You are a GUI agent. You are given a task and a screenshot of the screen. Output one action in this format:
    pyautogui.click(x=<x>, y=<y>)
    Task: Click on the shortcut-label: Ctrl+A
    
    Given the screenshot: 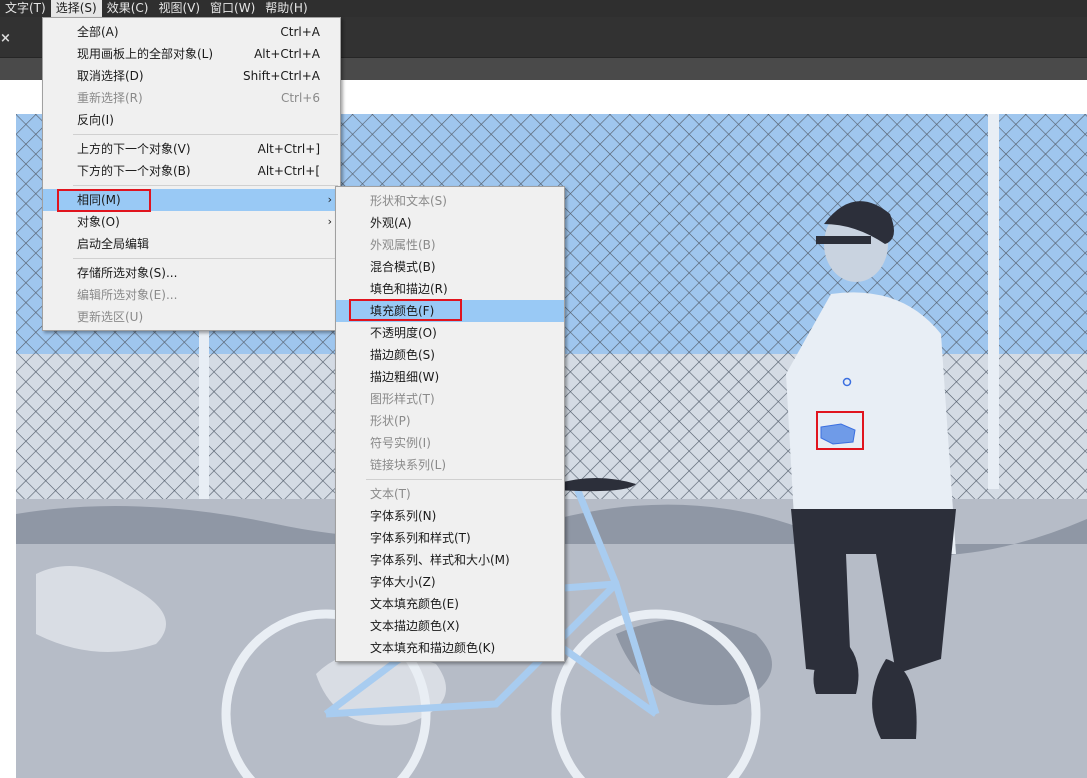 What is the action you would take?
    pyautogui.click(x=300, y=32)
    